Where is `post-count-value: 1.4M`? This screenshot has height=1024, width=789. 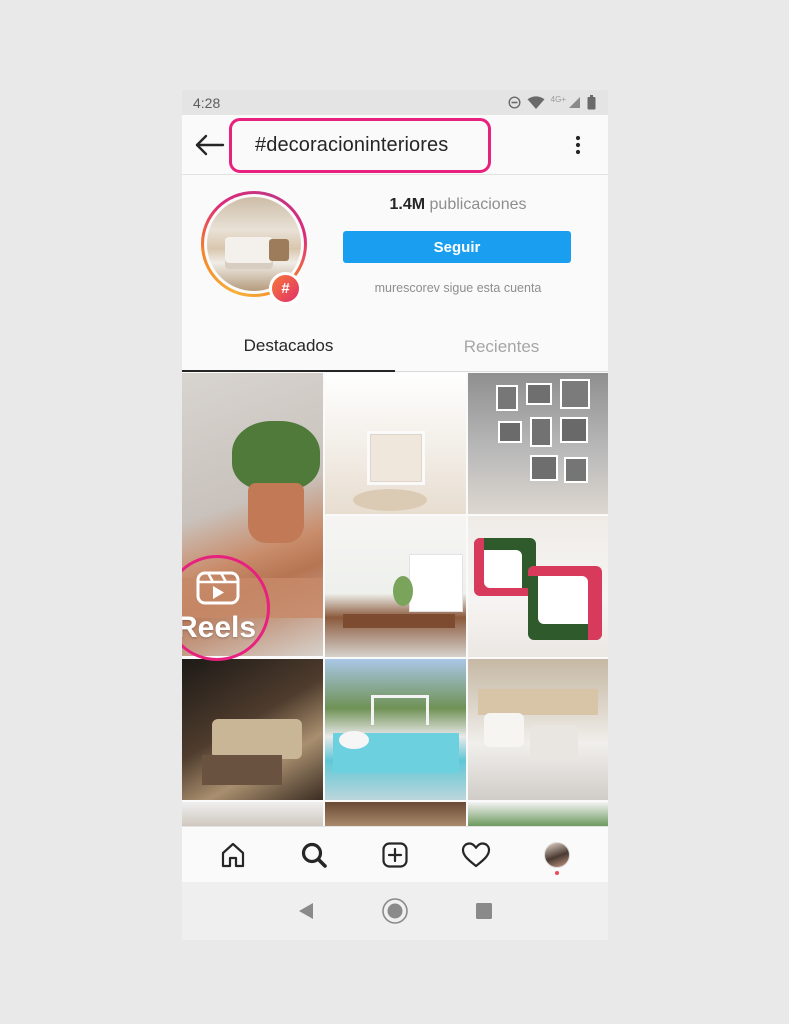 post-count-value: 1.4M is located at coordinates (407, 204).